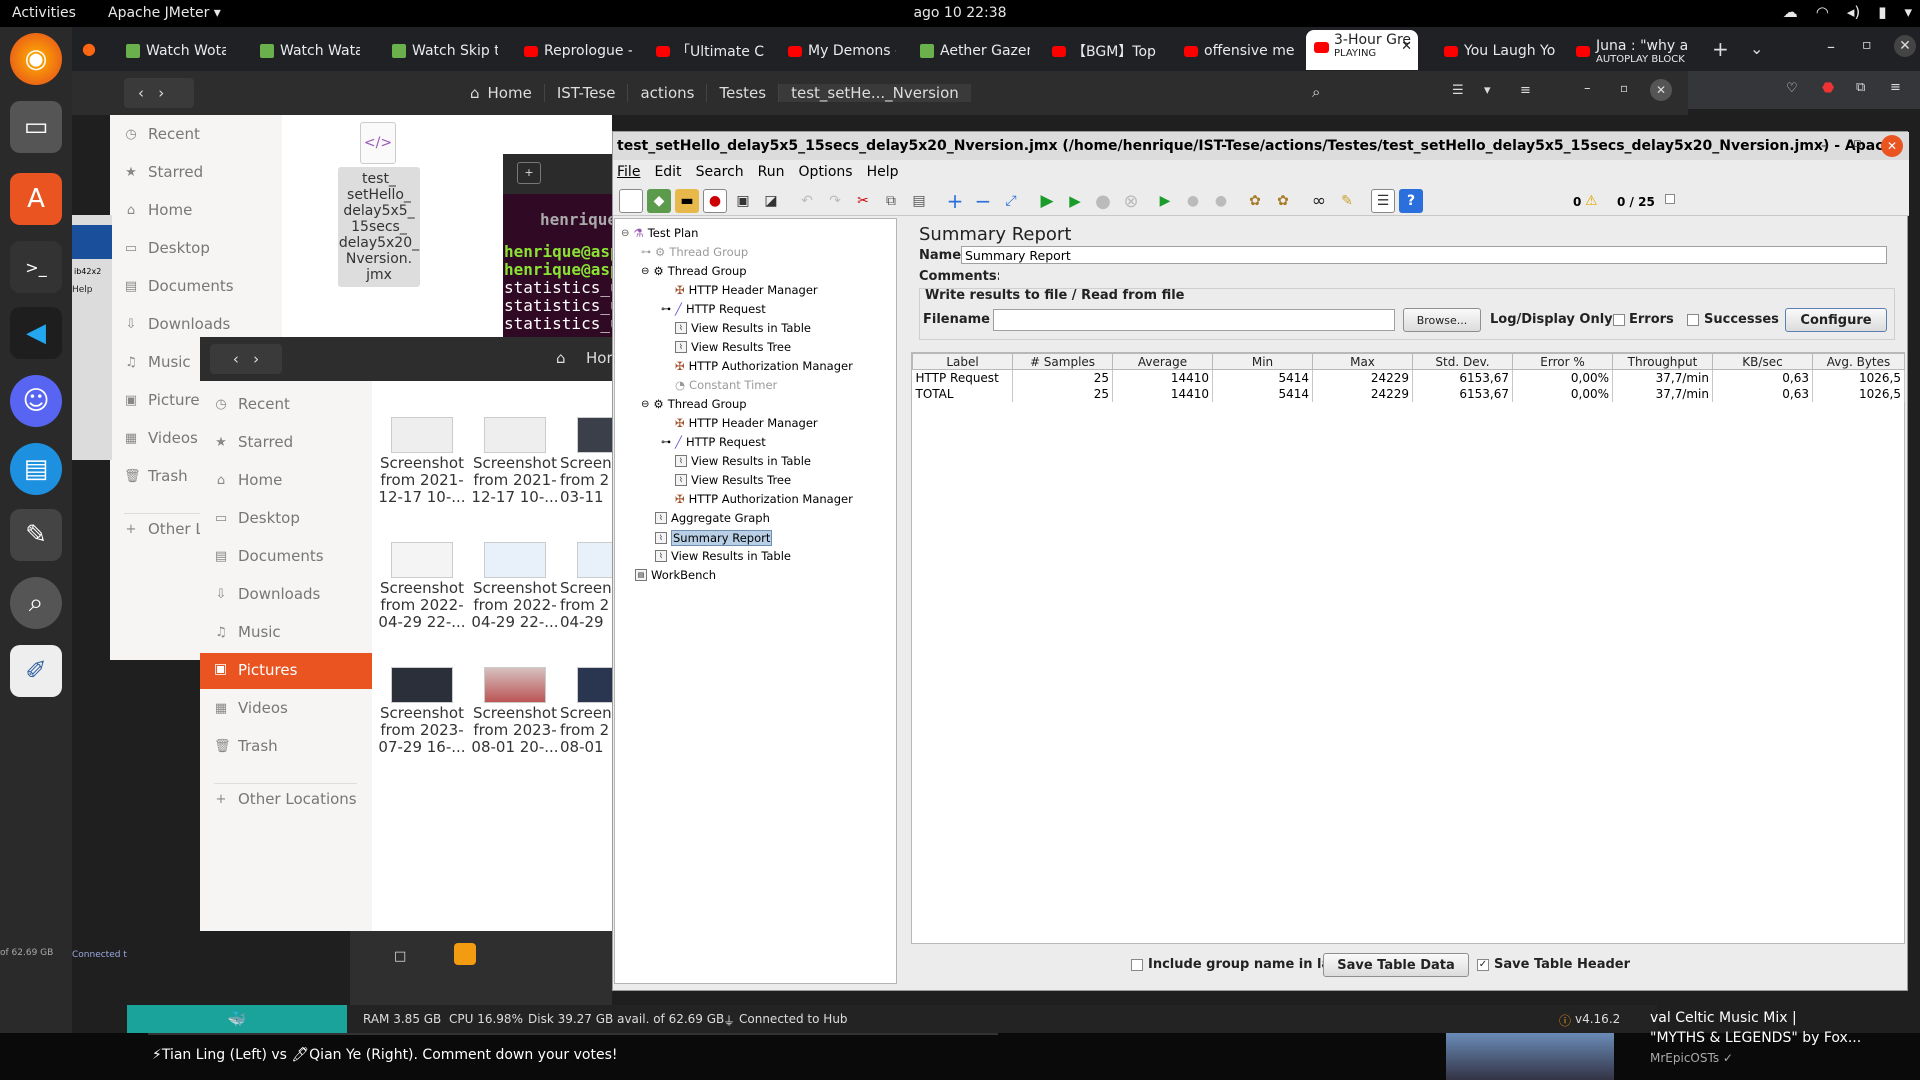  I want to click on browser-tab: Aether Gazer, so click(975, 51).